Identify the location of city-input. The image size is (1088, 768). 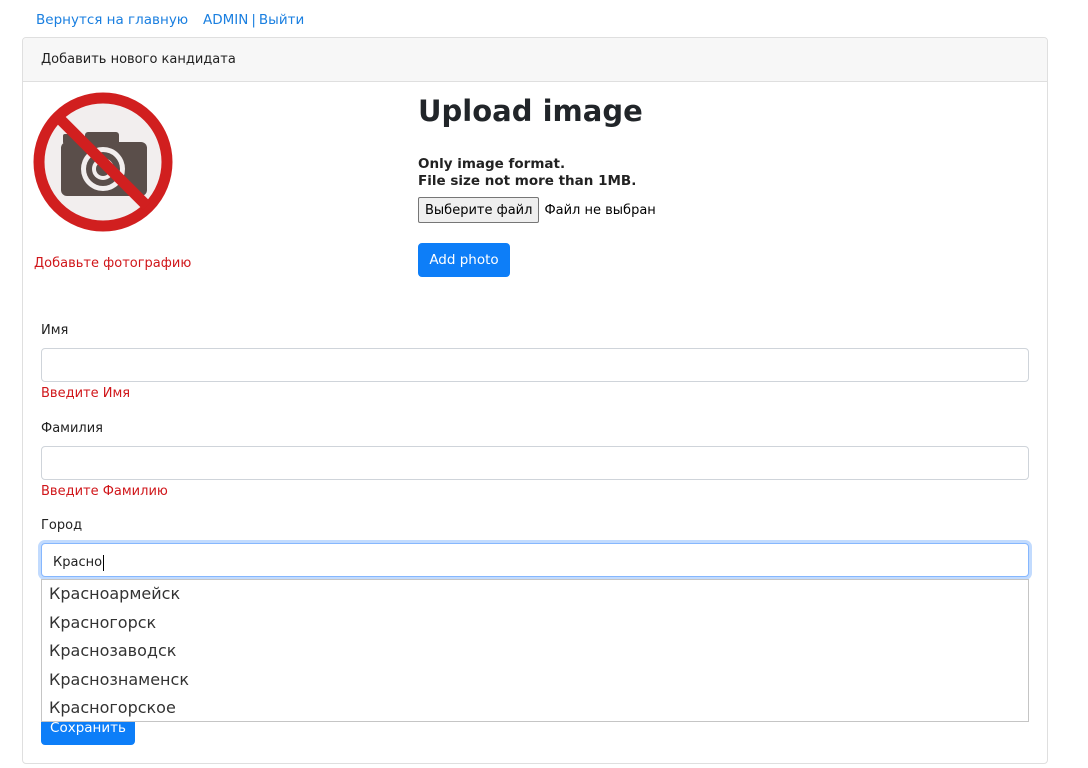
(535, 560).